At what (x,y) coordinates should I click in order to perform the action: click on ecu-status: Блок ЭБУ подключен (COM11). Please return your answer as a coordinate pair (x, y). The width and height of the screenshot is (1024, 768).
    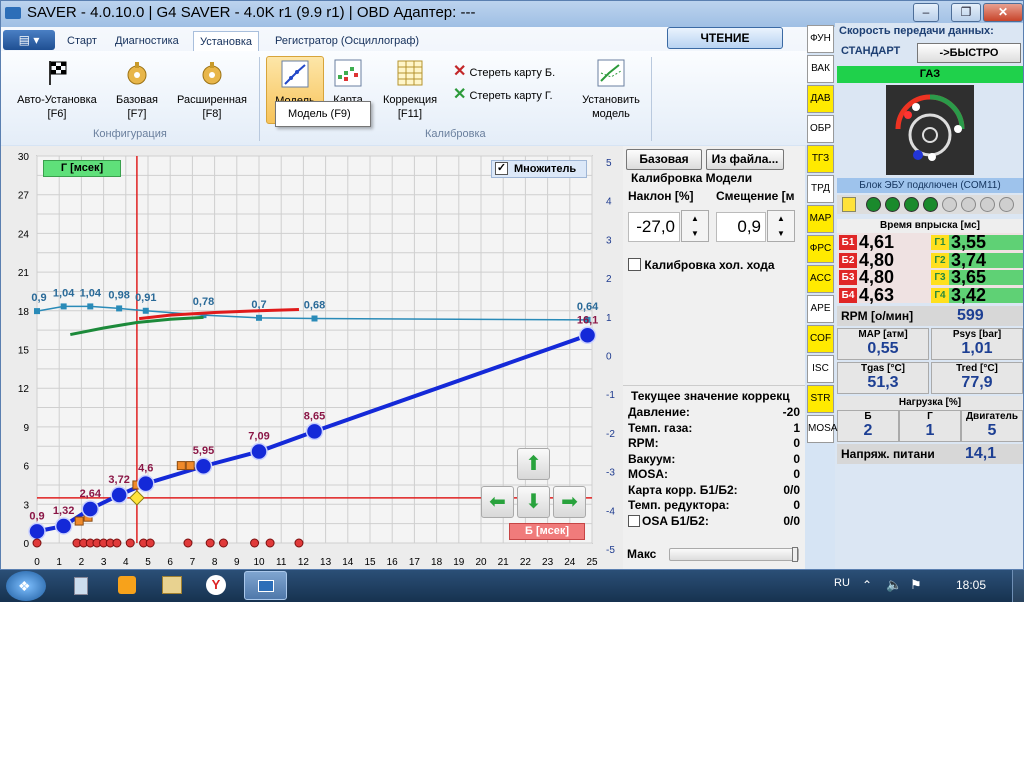
    Looking at the image, I should click on (930, 185).